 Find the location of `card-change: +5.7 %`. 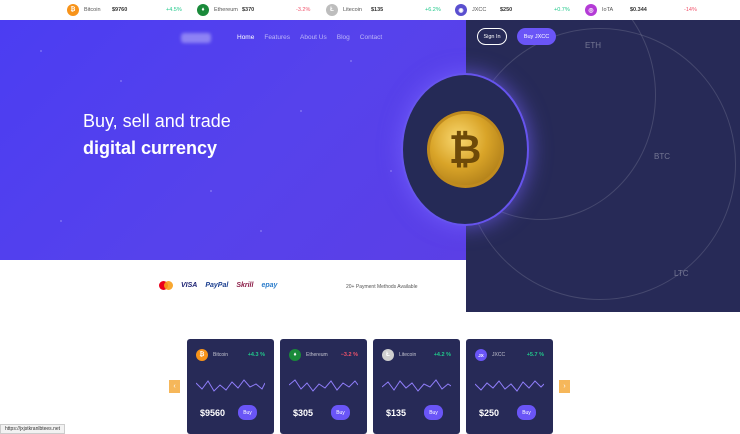

card-change: +5.7 % is located at coordinates (535, 355).